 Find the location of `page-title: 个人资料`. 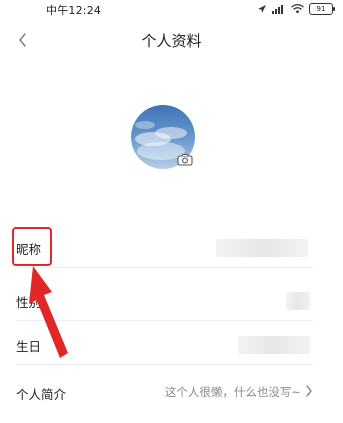

page-title: 个人资料 is located at coordinates (171, 41).